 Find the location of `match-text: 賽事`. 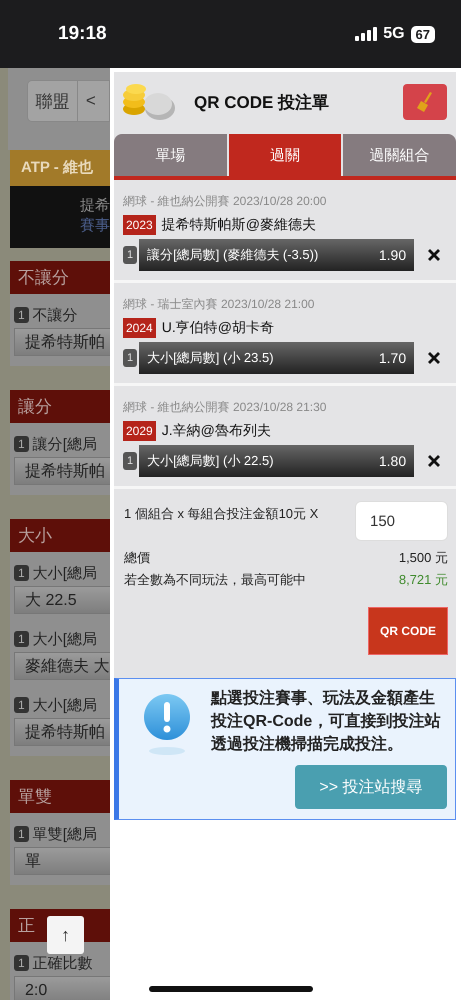

match-text: 賽事 is located at coordinates (95, 226).